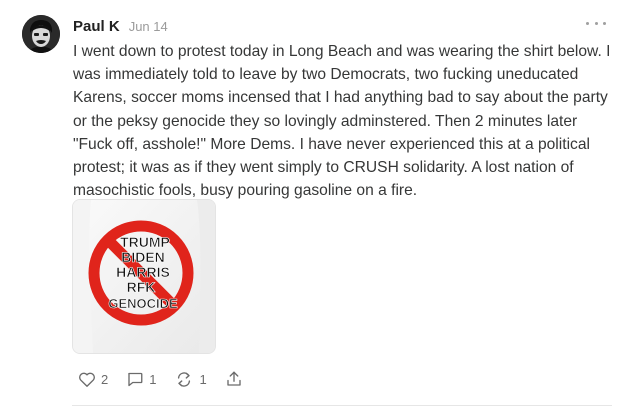 This screenshot has height=410, width=636. I want to click on restack-arrows-icon, so click(184, 379).